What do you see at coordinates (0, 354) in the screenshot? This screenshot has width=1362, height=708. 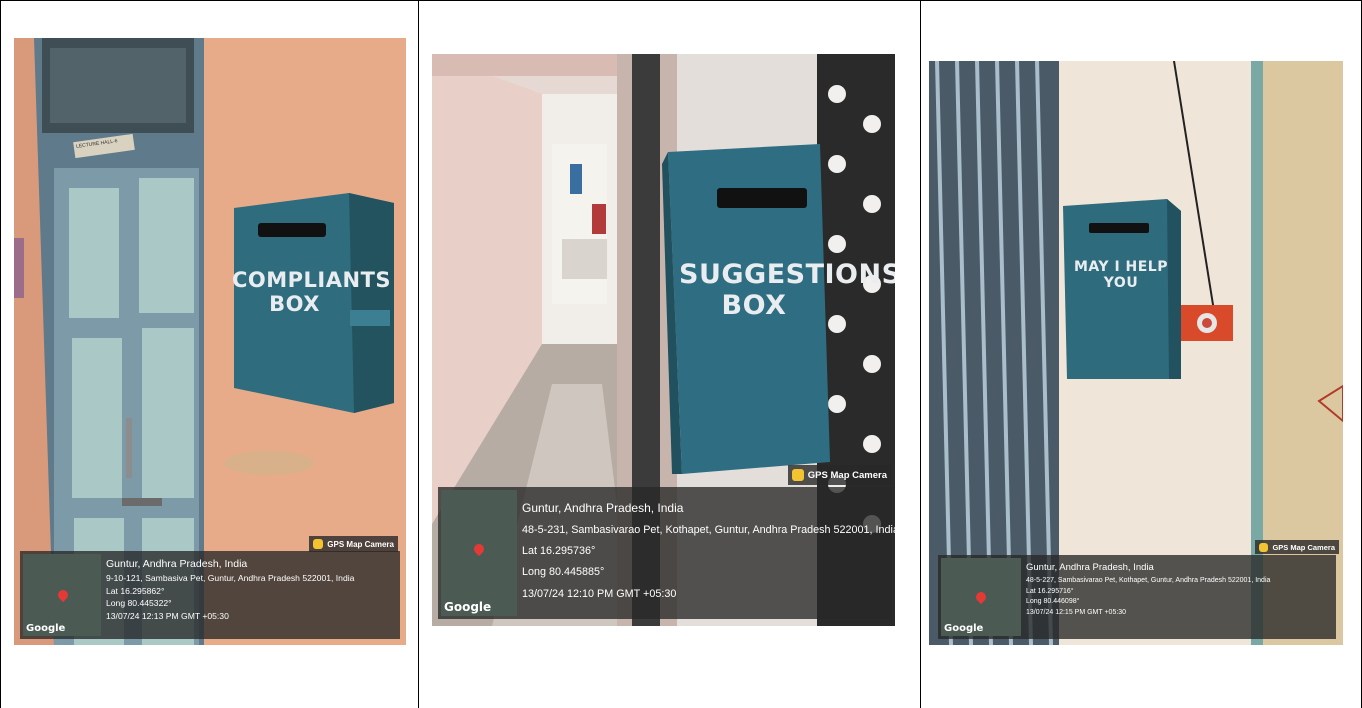 I see `table-border-left` at bounding box center [0, 354].